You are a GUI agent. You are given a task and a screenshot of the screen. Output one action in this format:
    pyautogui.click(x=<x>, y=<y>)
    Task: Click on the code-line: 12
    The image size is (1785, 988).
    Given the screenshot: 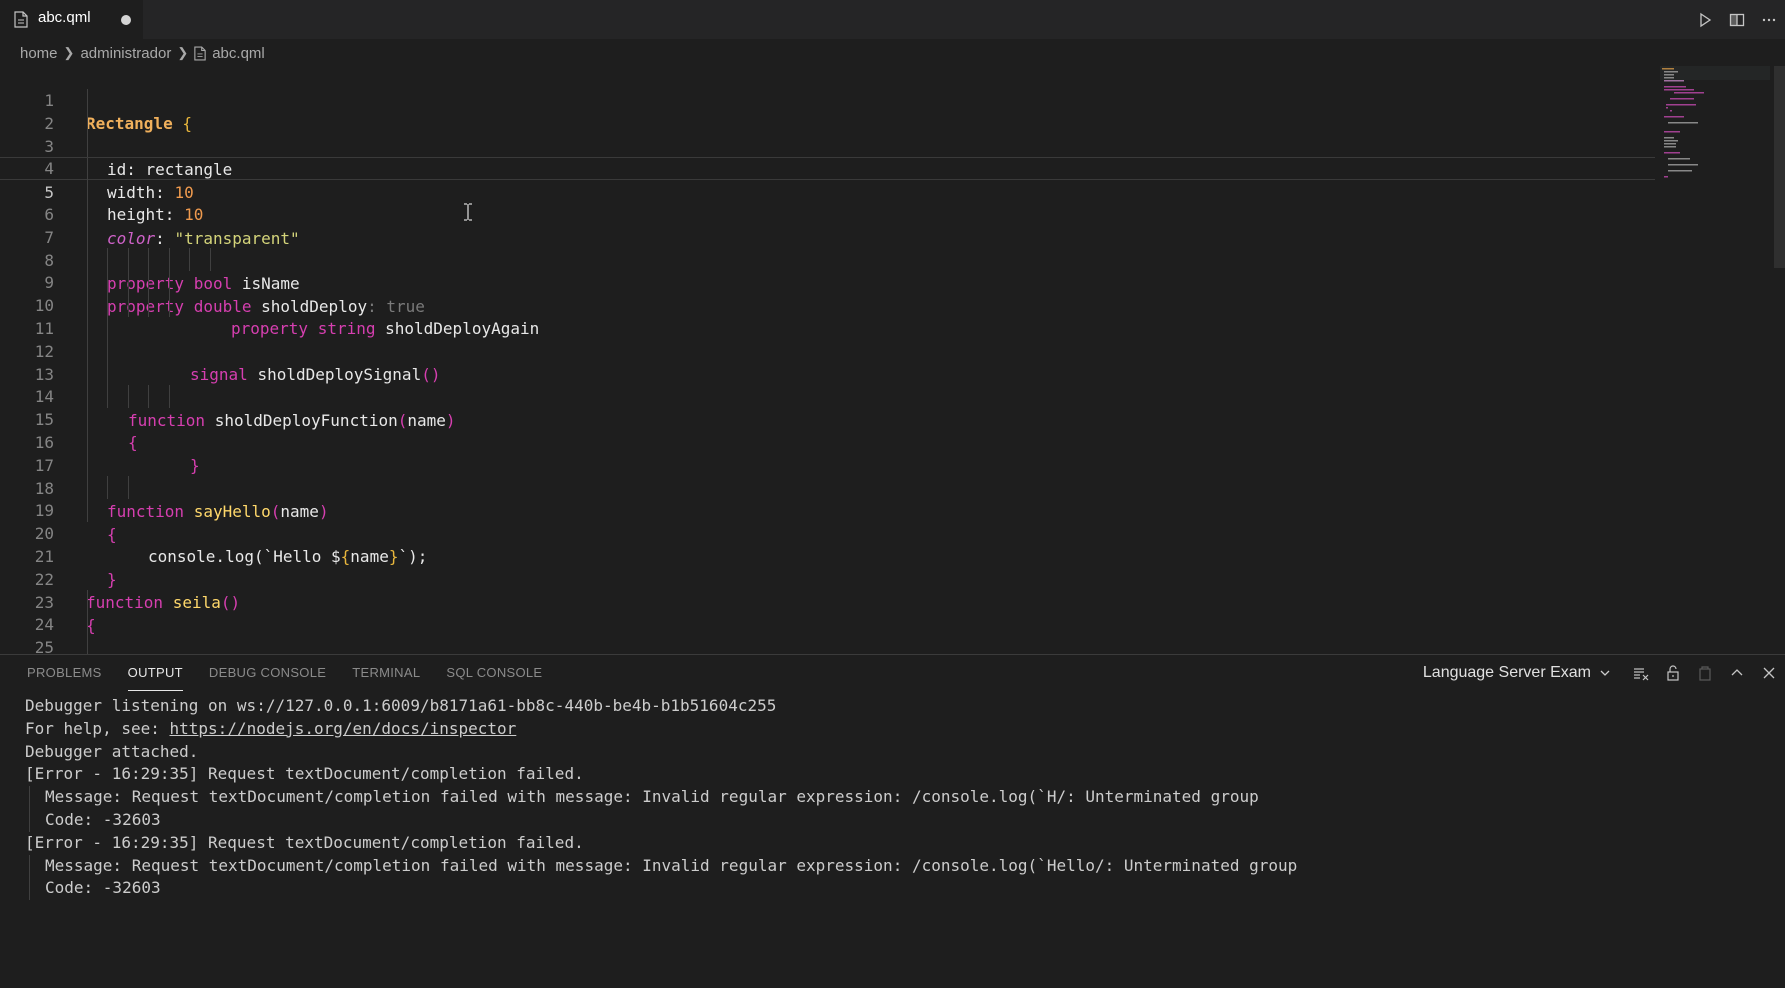 What is the action you would take?
    pyautogui.click(x=827, y=338)
    